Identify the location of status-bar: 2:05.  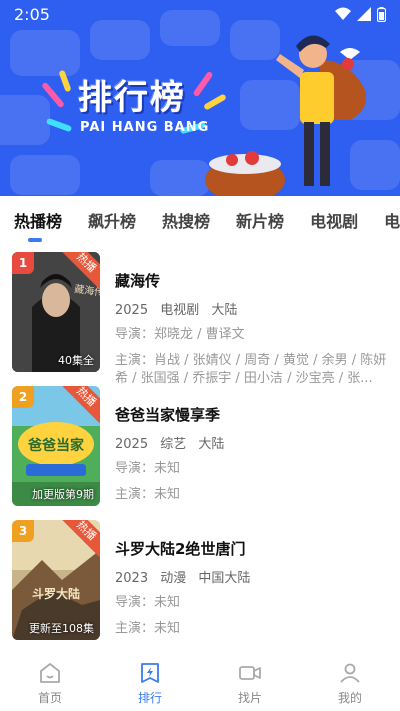
(200, 14).